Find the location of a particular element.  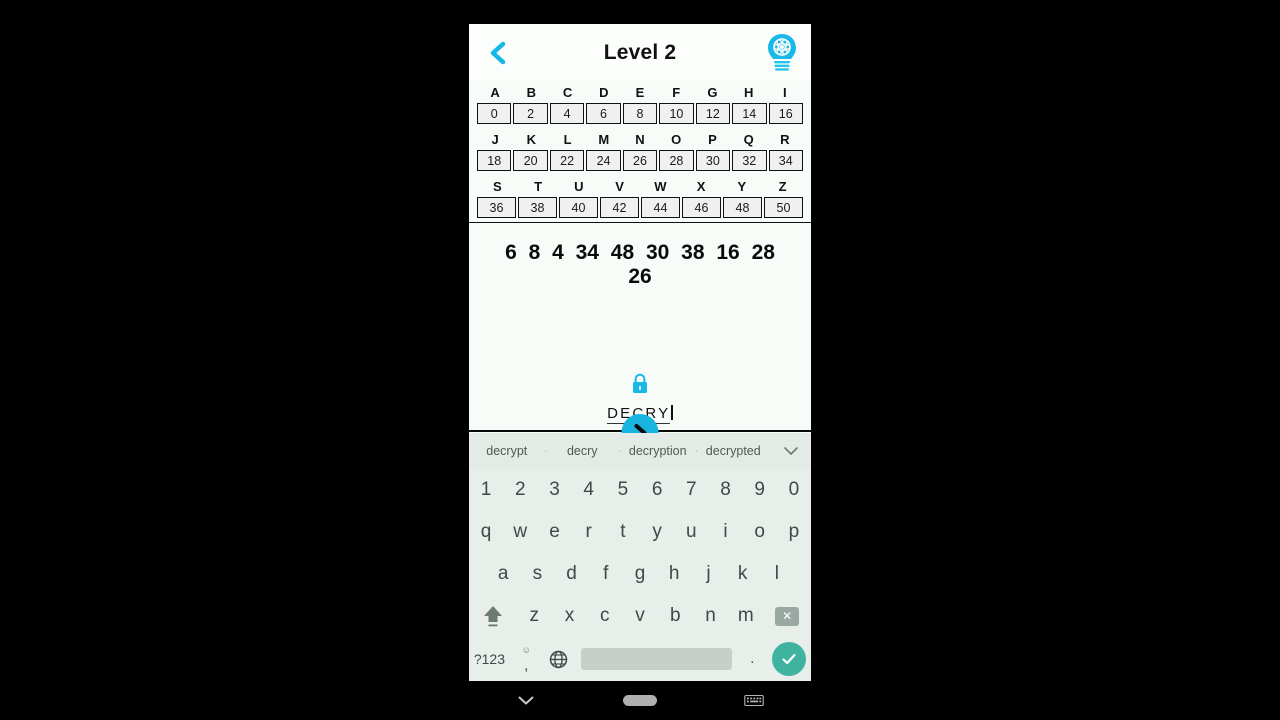

key-g: g is located at coordinates (640, 574).